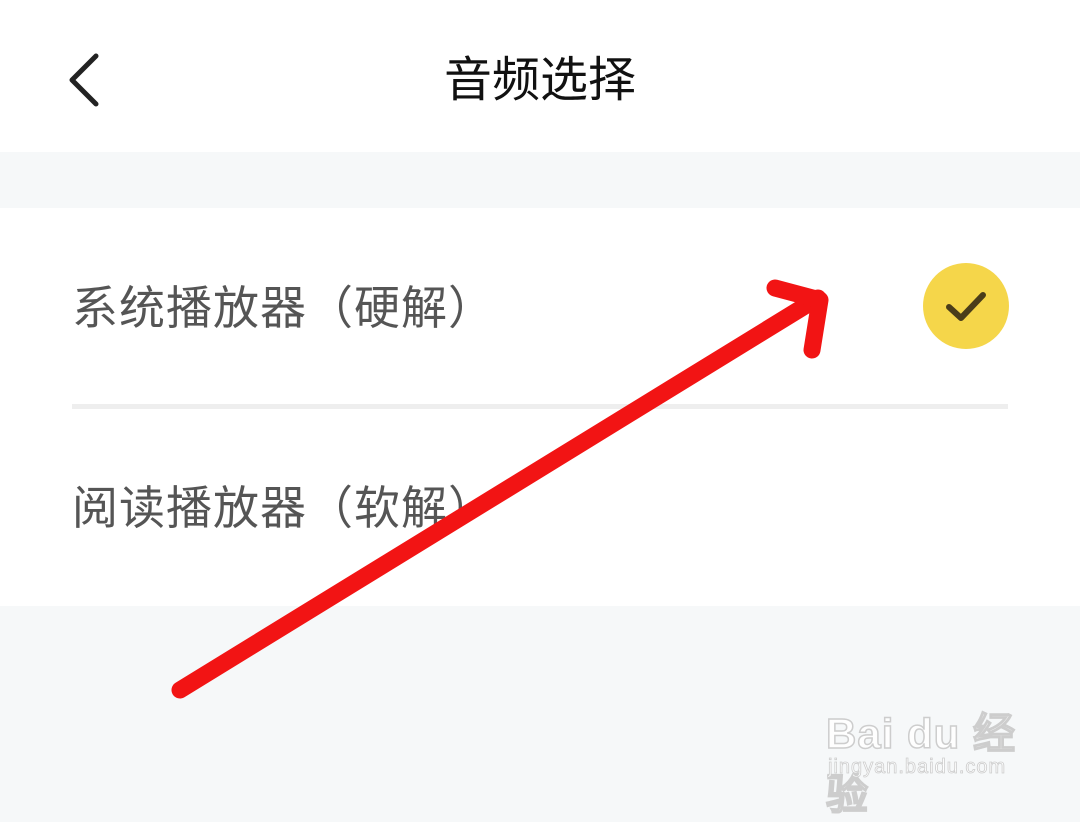 The width and height of the screenshot is (1080, 822). What do you see at coordinates (930, 754) in the screenshot?
I see `baidu-watermark: Bai du 经验 jingyan.baidu.com` at bounding box center [930, 754].